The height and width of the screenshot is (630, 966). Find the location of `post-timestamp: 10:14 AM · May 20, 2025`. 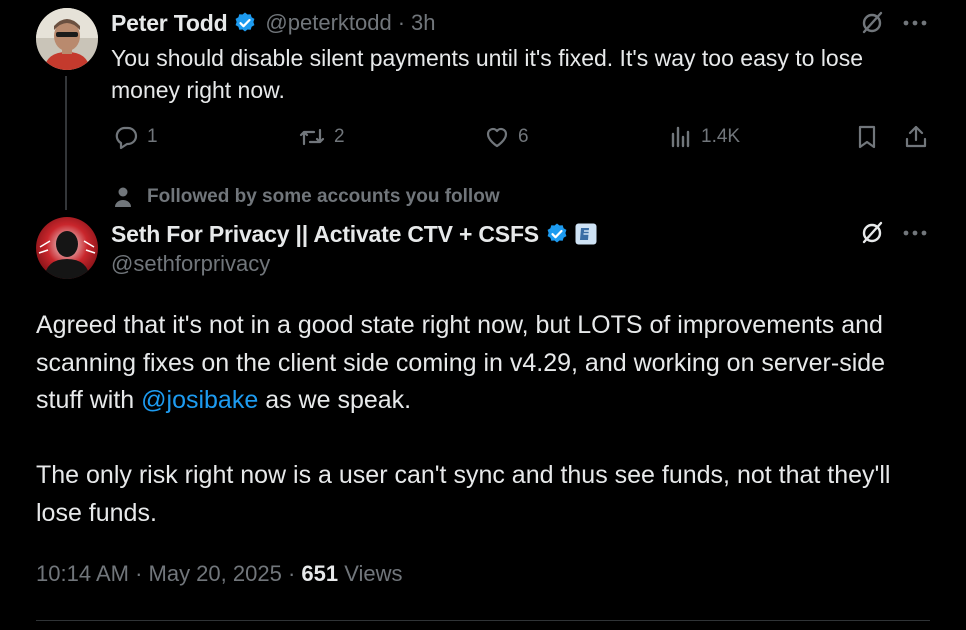

post-timestamp: 10:14 AM · May 20, 2025 is located at coordinates (159, 573).